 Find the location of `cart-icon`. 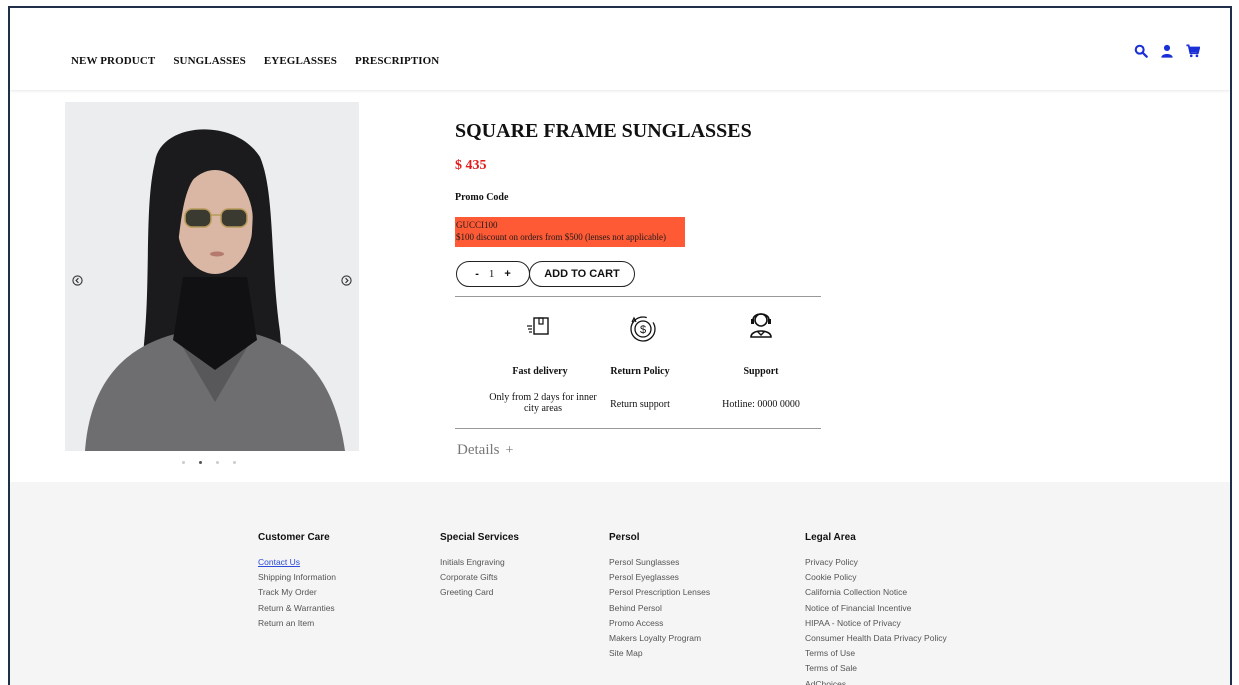

cart-icon is located at coordinates (1193, 51).